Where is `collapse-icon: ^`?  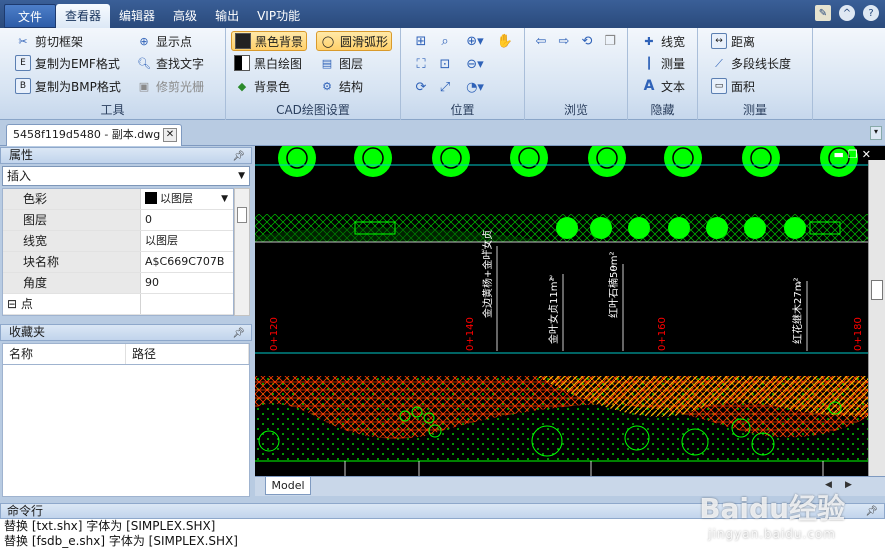
collapse-icon: ^ is located at coordinates (847, 13).